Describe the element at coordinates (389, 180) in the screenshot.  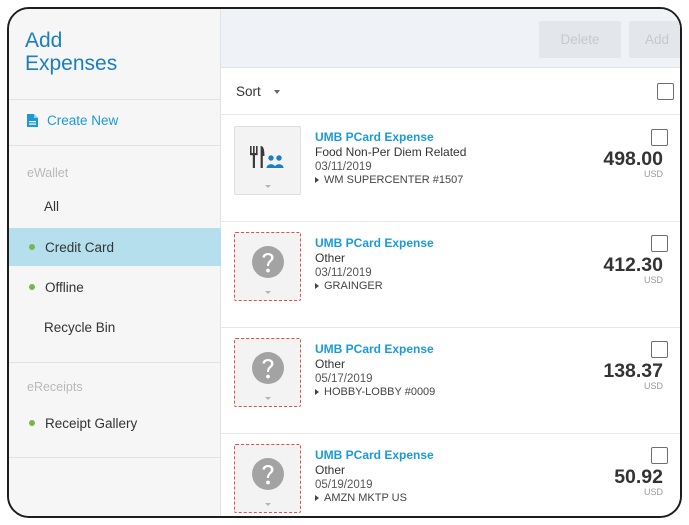
I see `expense-merchant: WM SUPERCENTER #1507` at that location.